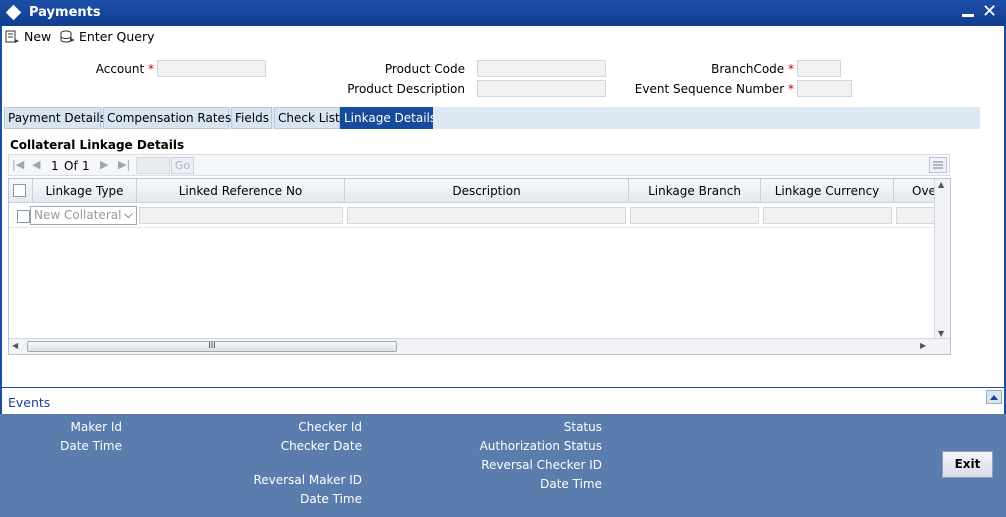  Describe the element at coordinates (153, 165) in the screenshot. I see `page-number-input` at that location.